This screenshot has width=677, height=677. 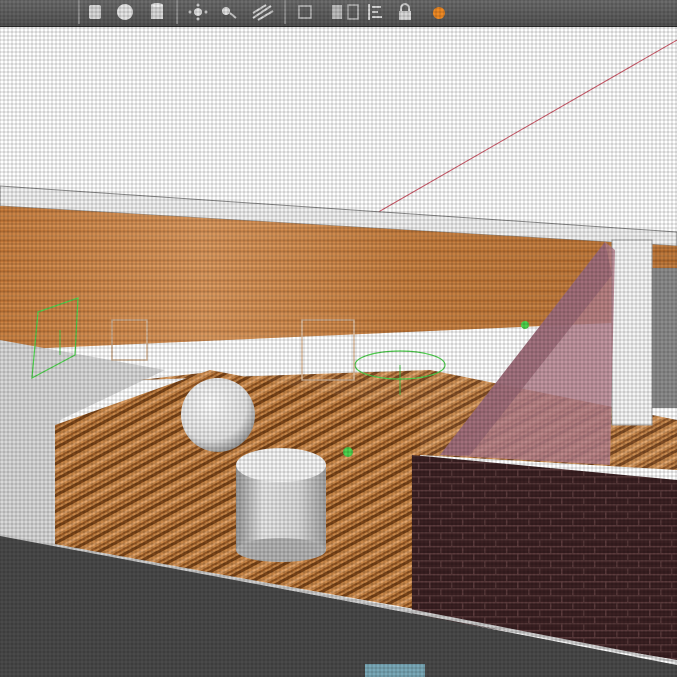 I want to click on spot-light-icon, so click(x=229, y=13).